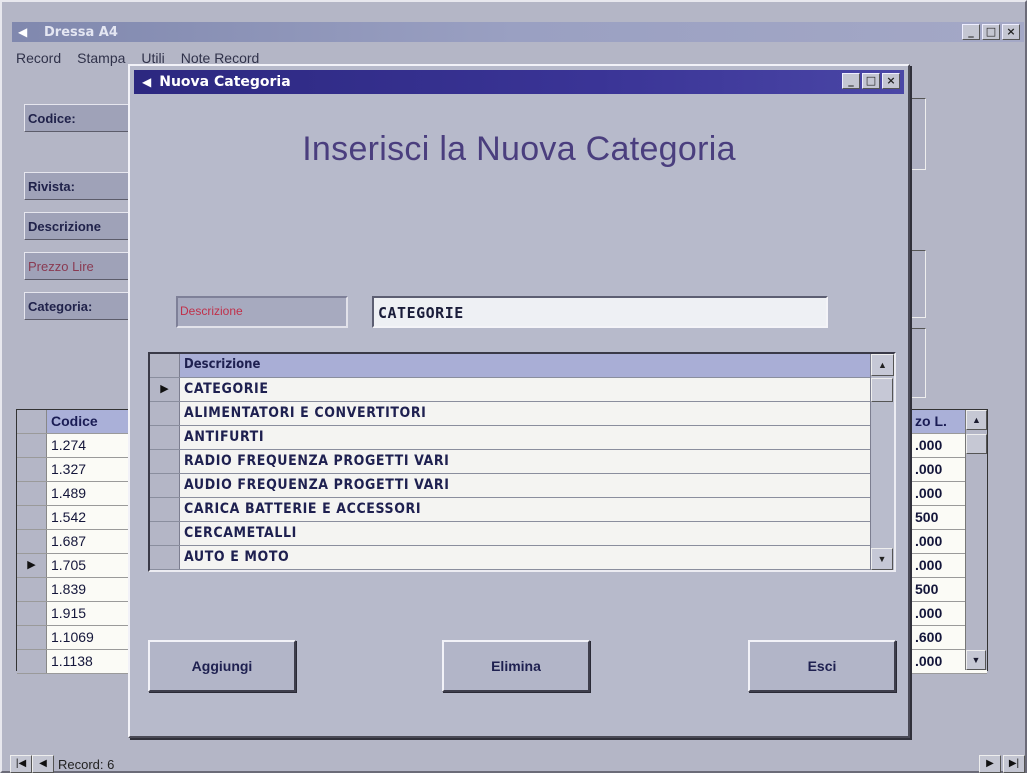 The width and height of the screenshot is (1027, 773). Describe the element at coordinates (522, 558) in the screenshot. I see `list-item: AUTO E MOTO` at that location.